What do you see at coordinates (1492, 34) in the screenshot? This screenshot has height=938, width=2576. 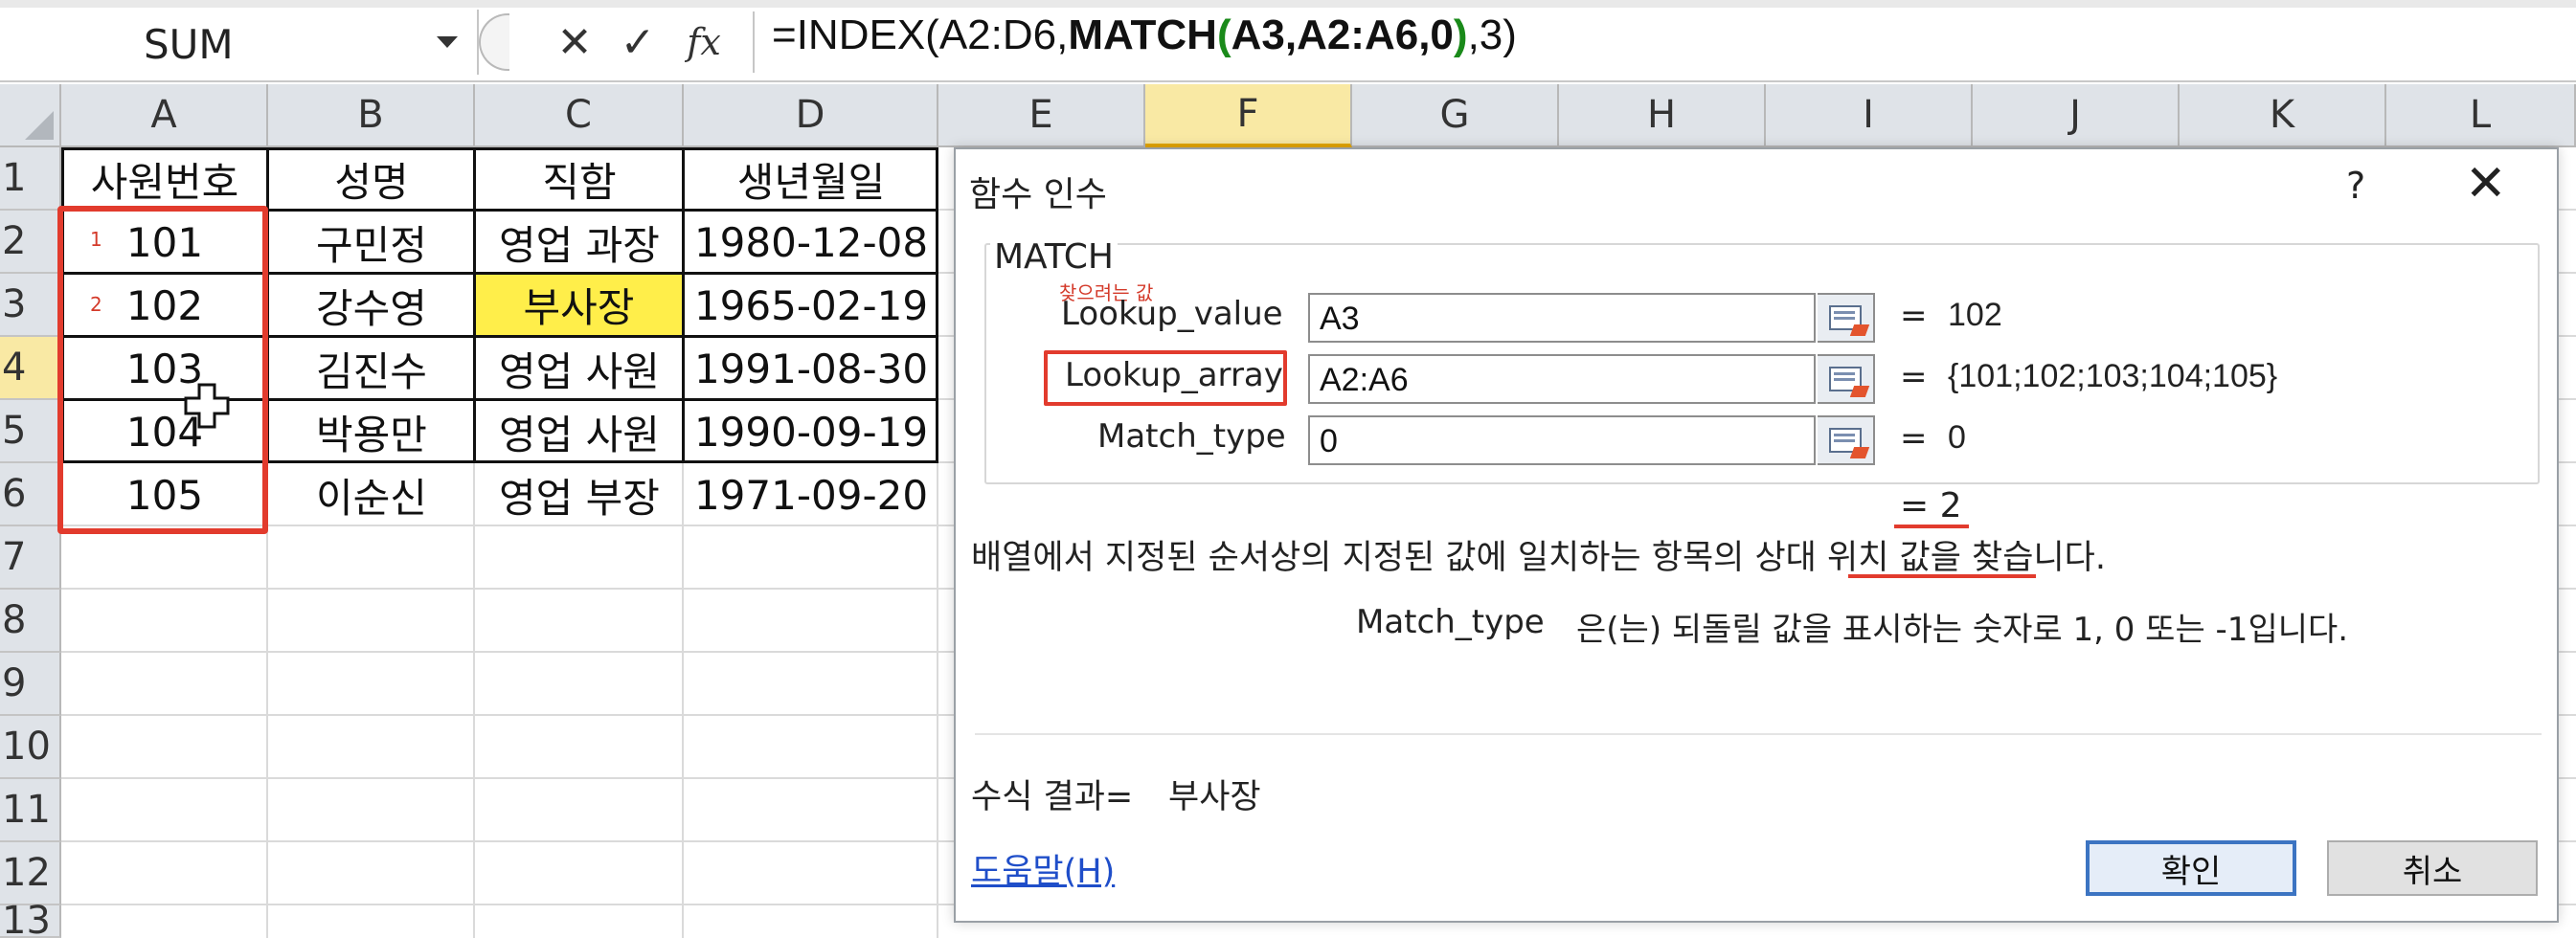 I see `formula-part-tail: ,3)` at bounding box center [1492, 34].